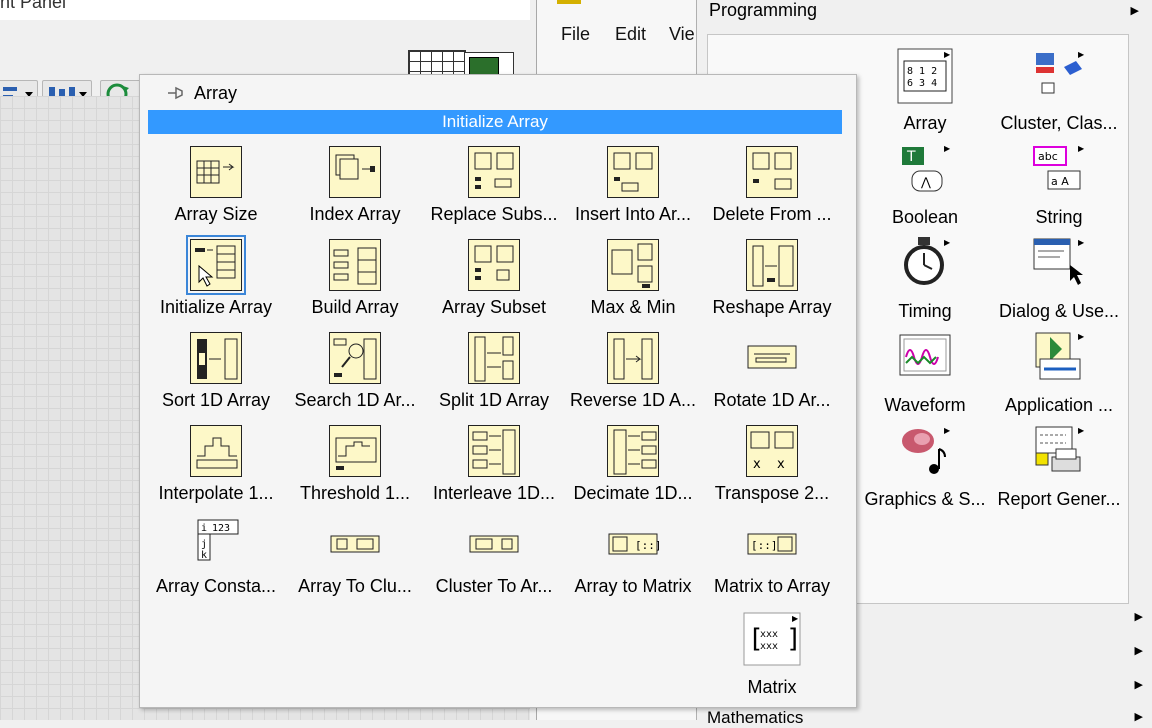  I want to click on pin-icon, so click(176, 93).